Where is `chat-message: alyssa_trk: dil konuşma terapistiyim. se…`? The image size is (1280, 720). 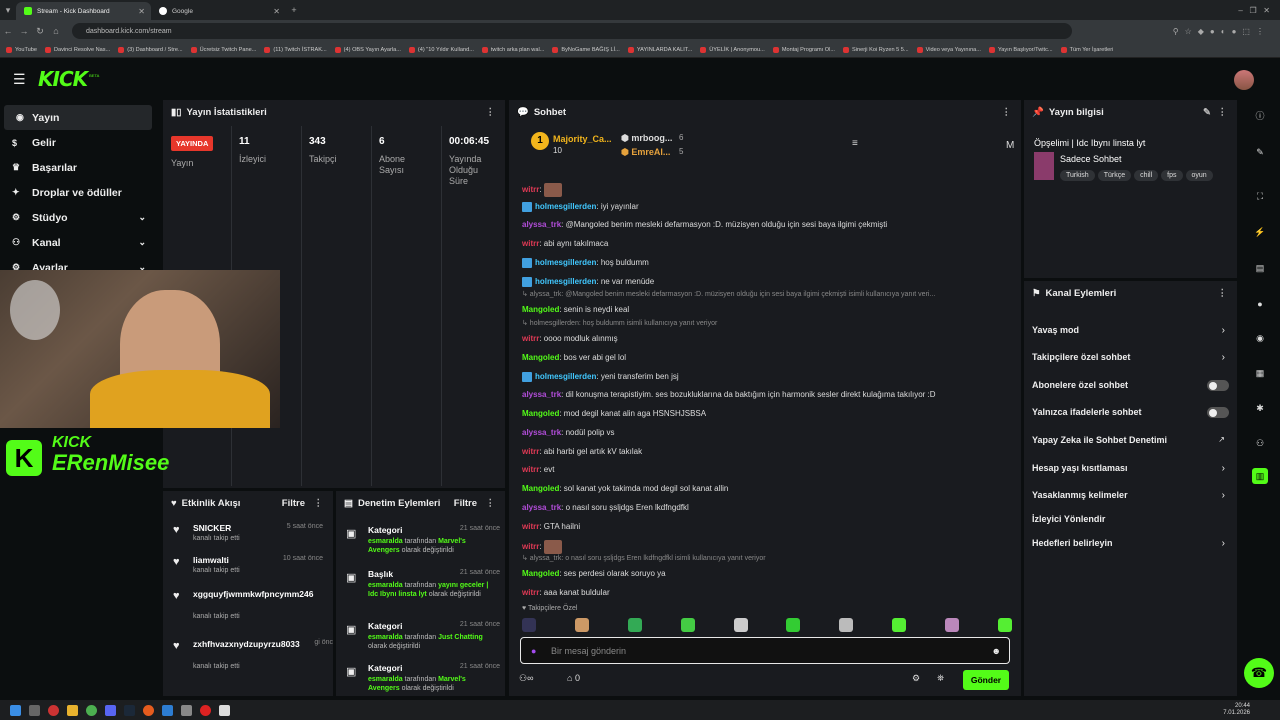
chat-message: alyssa_trk: dil konuşma terapistiyim. se… is located at coordinates (729, 394).